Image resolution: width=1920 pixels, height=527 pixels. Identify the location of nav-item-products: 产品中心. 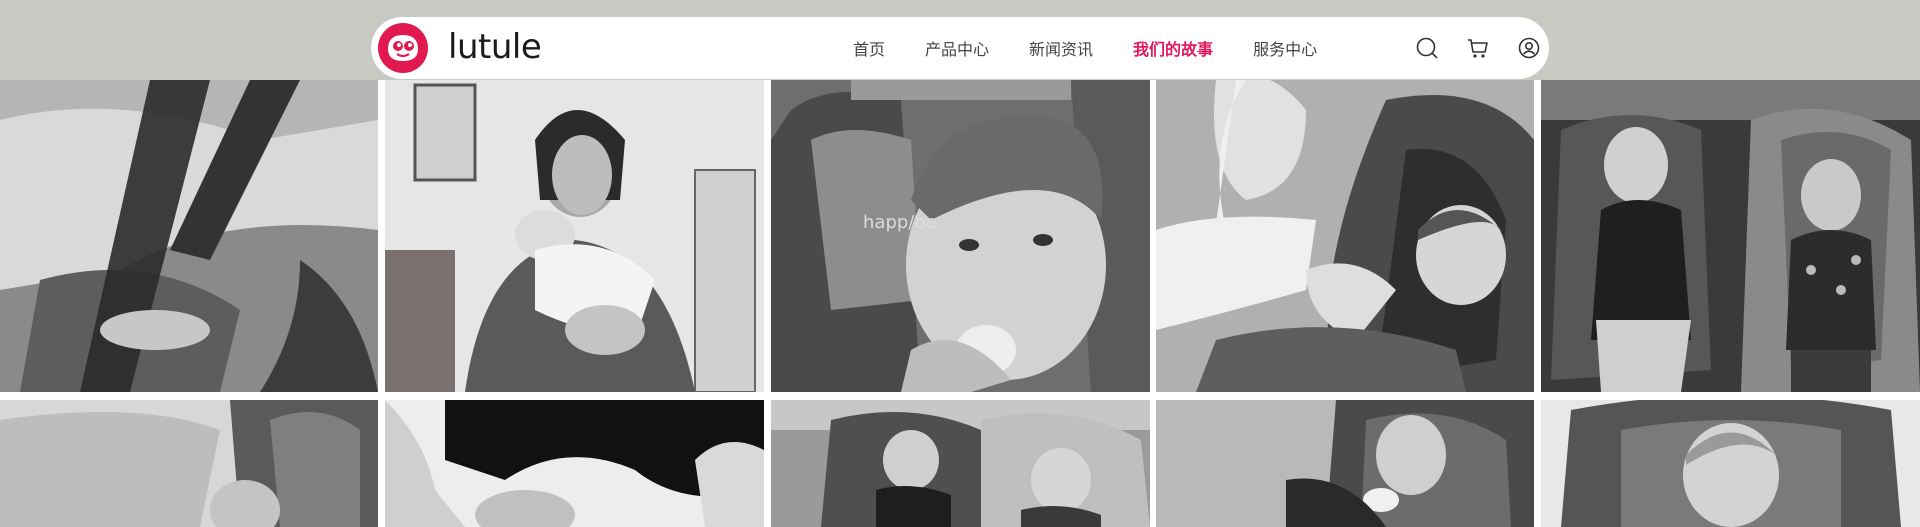
(957, 48).